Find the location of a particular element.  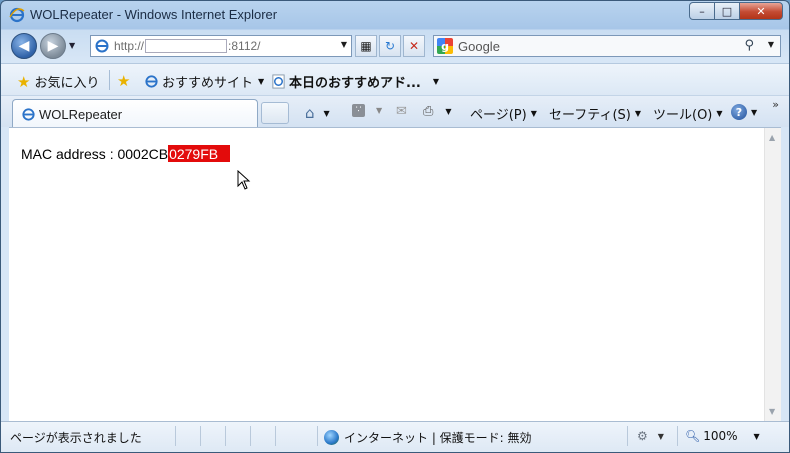

mail-icon: ✉ is located at coordinates (401, 111).